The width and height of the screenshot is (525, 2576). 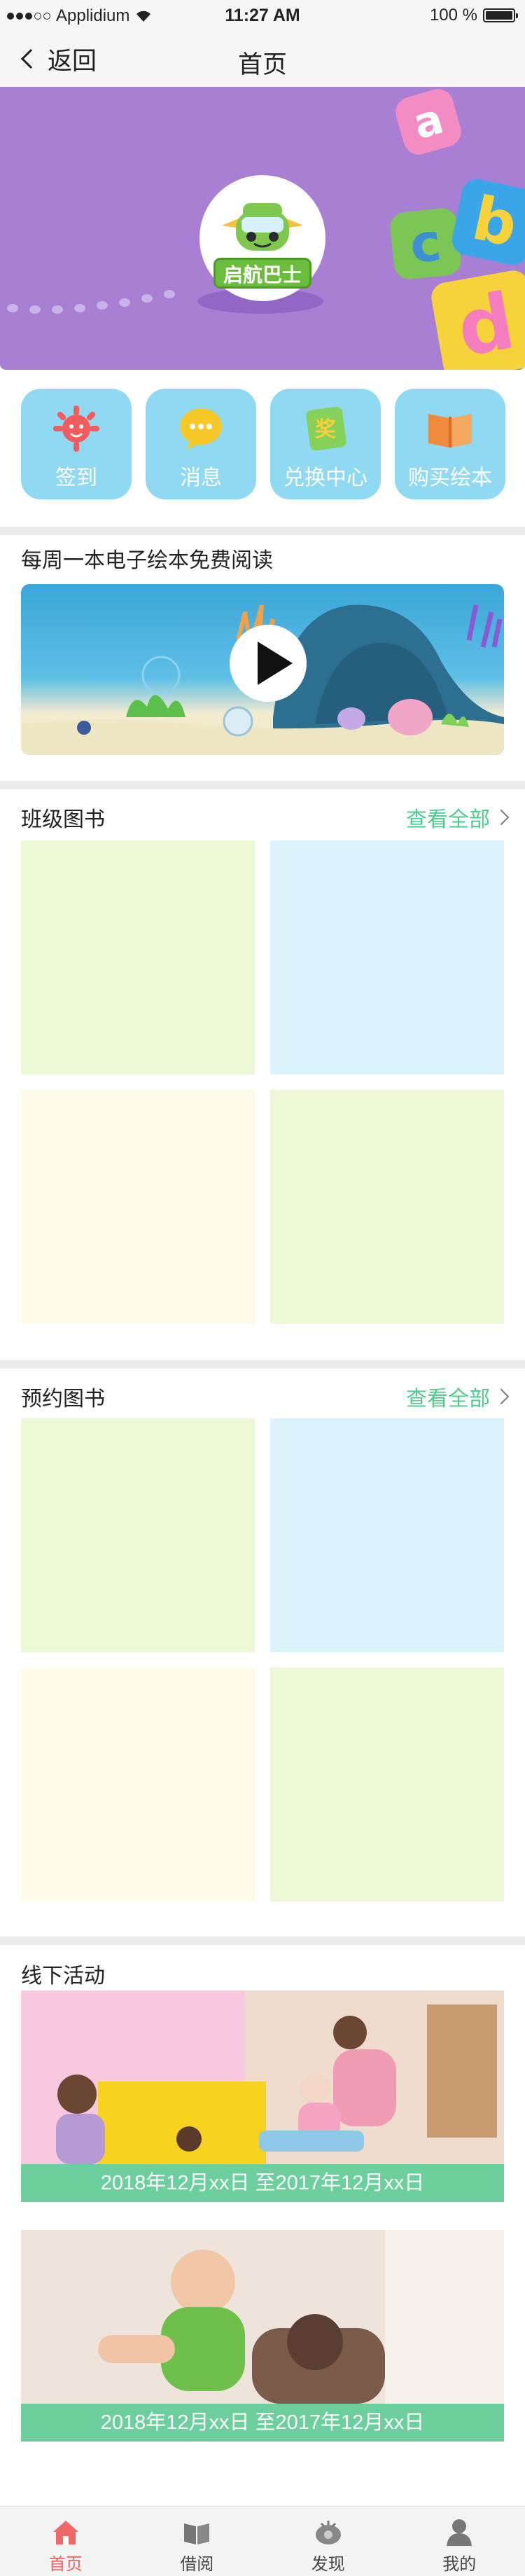 I want to click on buy-picture-books-button: 购买绘本, so click(x=450, y=444).